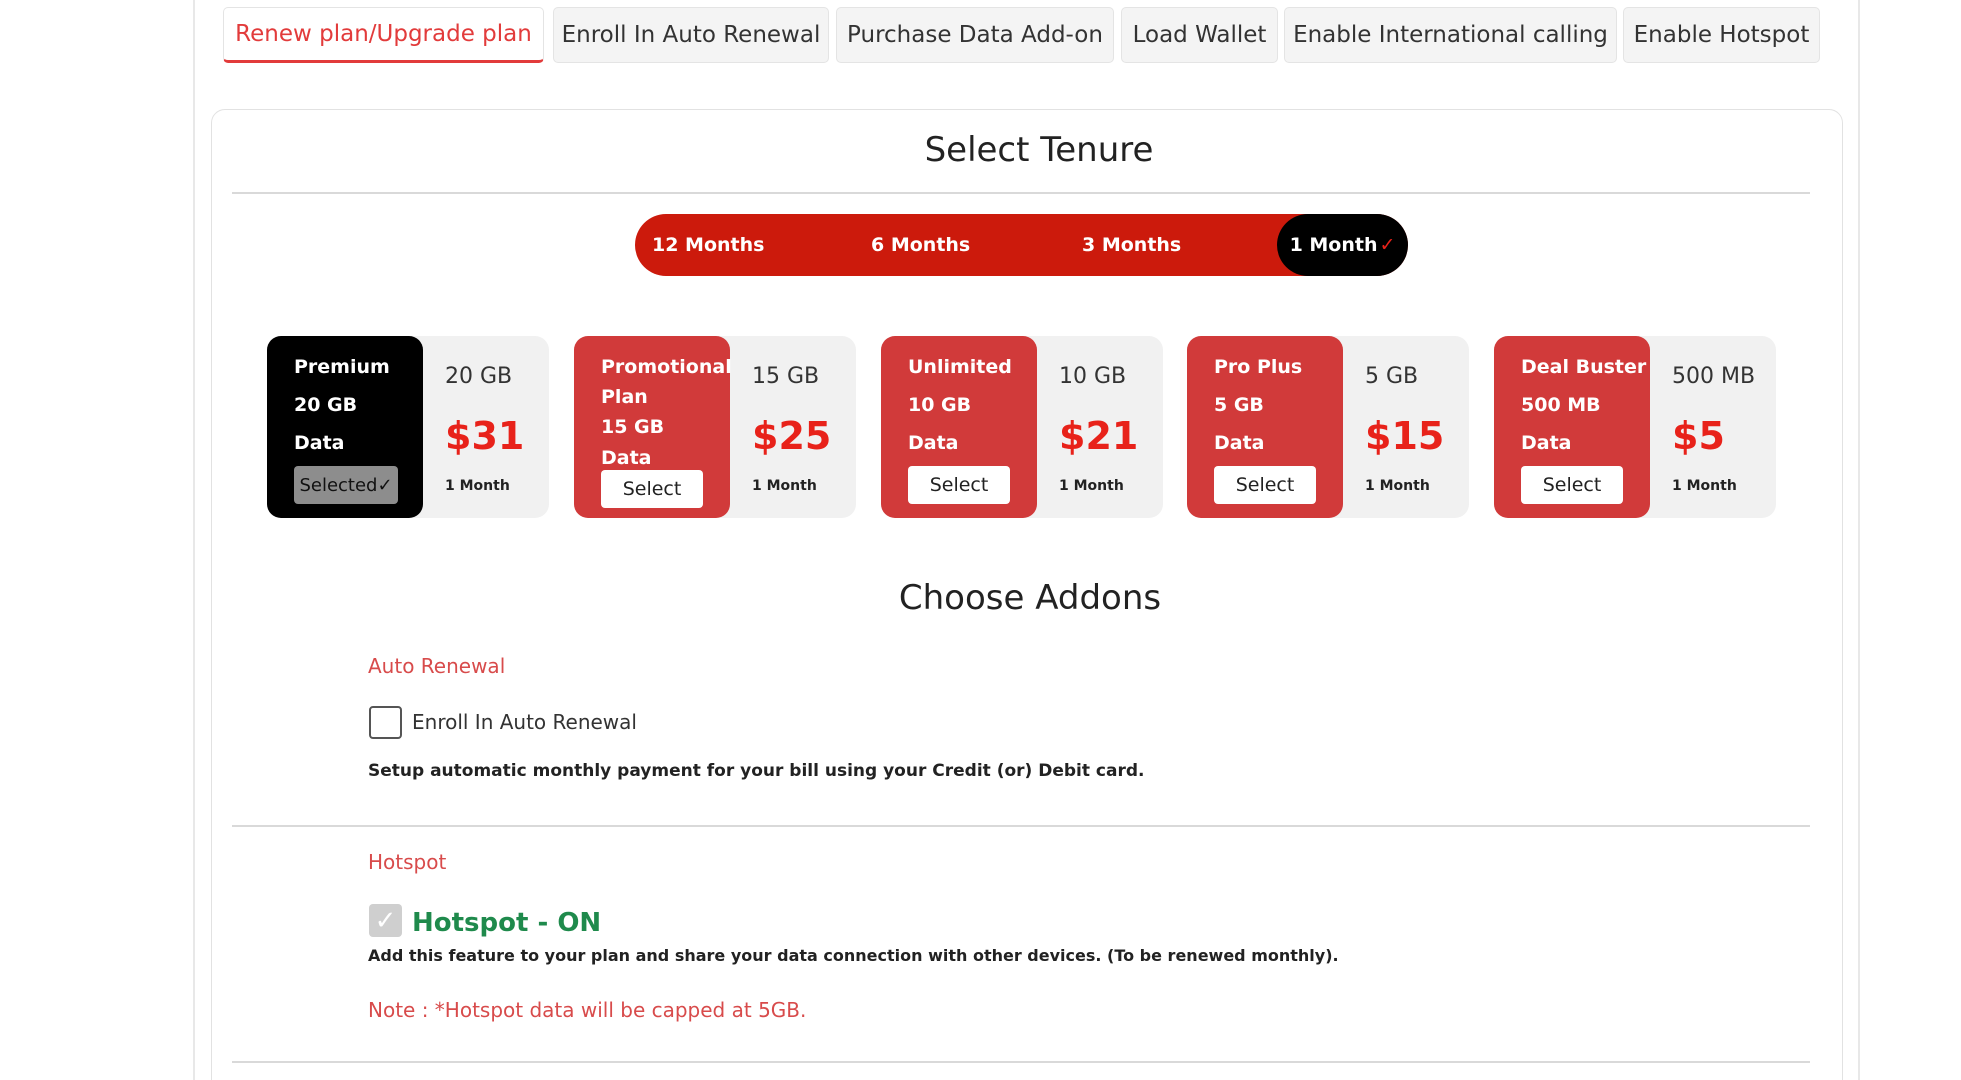 The width and height of the screenshot is (1961, 1080). I want to click on plan-card-label: Pro Plus 5 GB Data Select, so click(1265, 427).